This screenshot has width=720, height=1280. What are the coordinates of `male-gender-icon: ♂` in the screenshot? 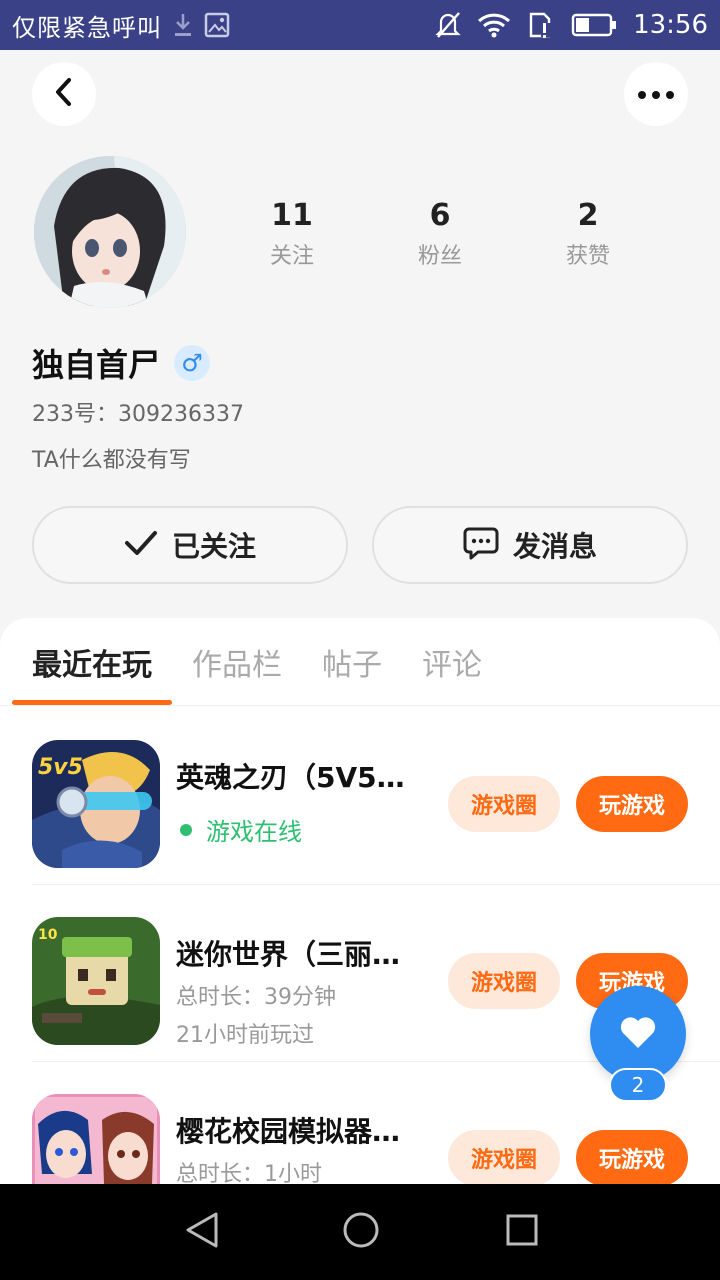 It's located at (192, 363).